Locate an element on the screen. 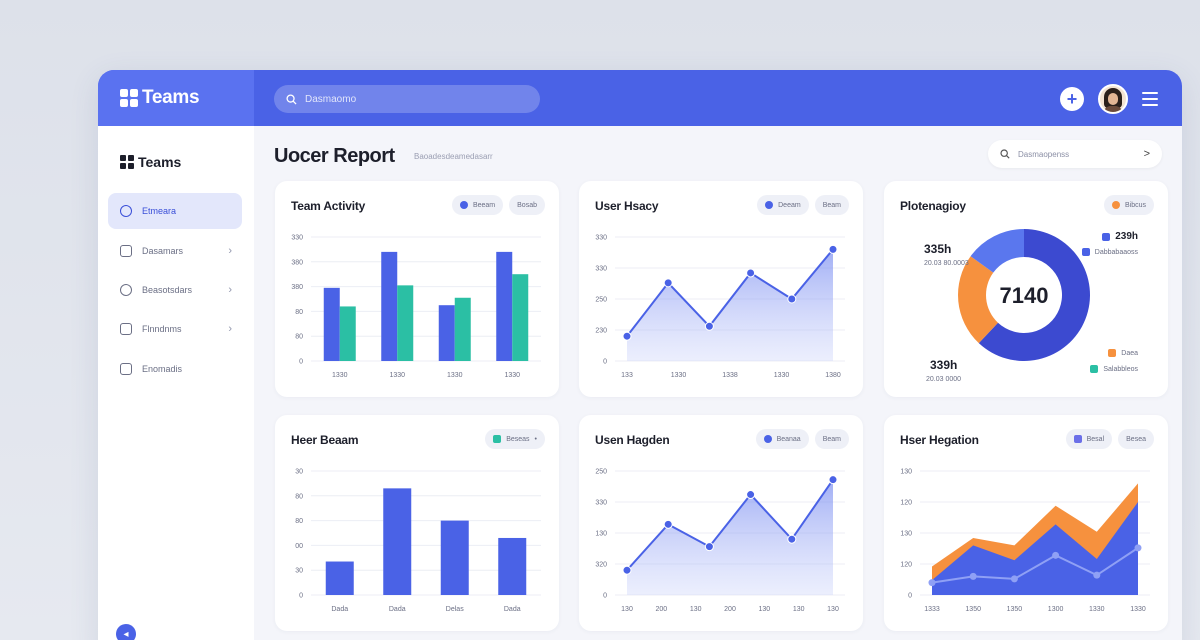  legend-pill: Beanaa is located at coordinates (782, 439).